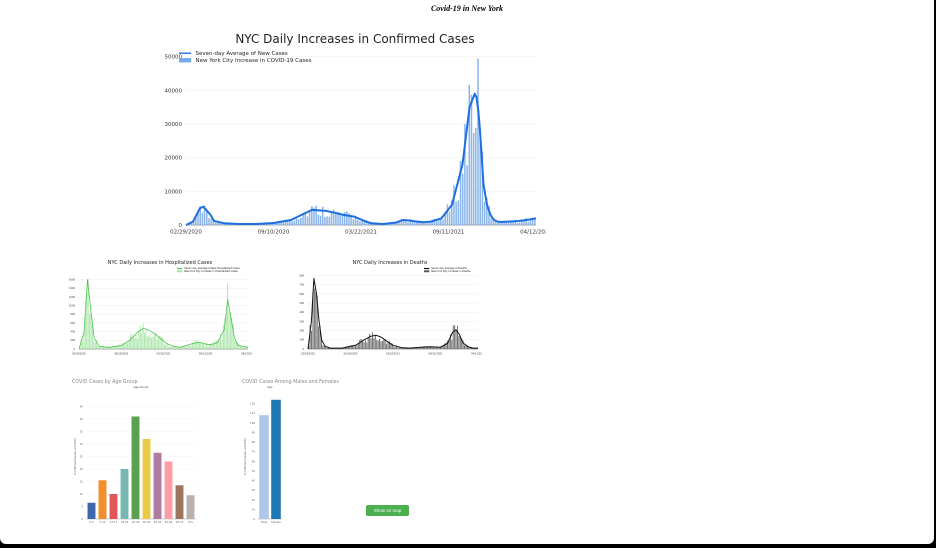 Image resolution: width=936 pixels, height=548 pixels. I want to click on y-tick-label: 1200, so click(72, 297).